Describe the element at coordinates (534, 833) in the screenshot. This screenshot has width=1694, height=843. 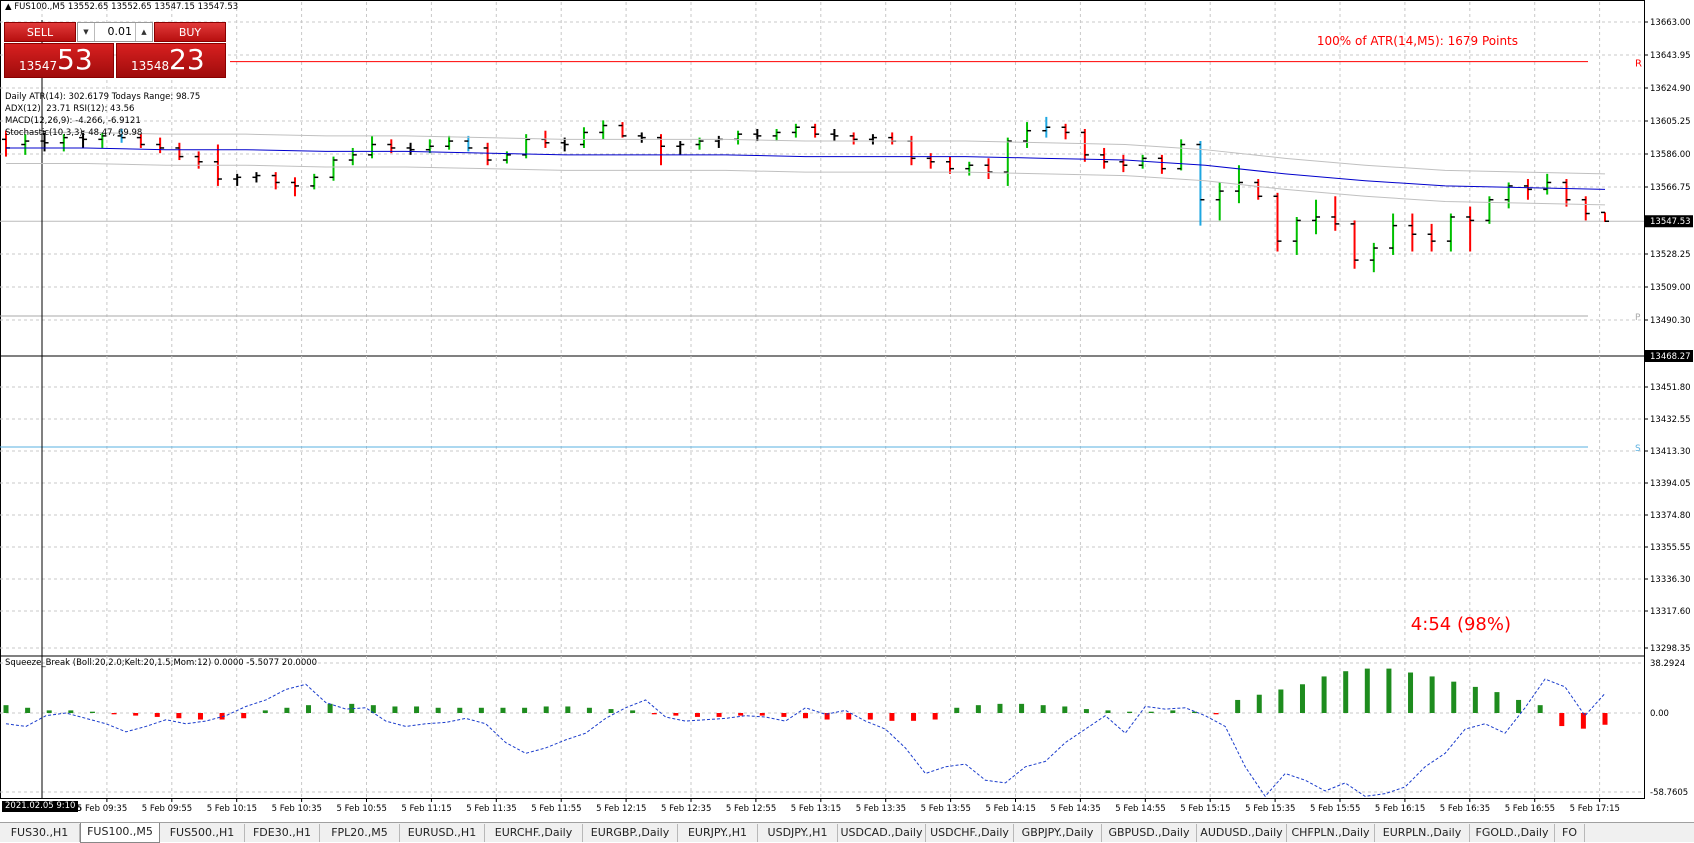
I see `chart-tab: EURCHF.,Daily` at that location.